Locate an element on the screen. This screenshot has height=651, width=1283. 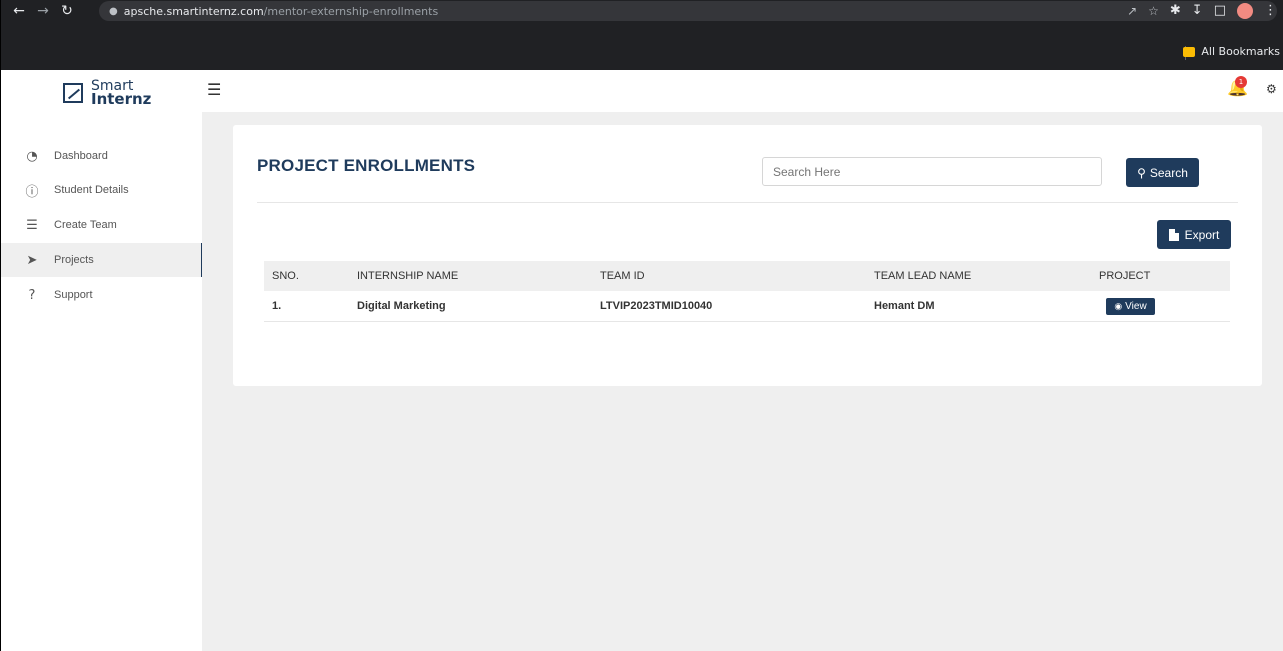
star-icon: ☆ is located at coordinates (1153, 11).